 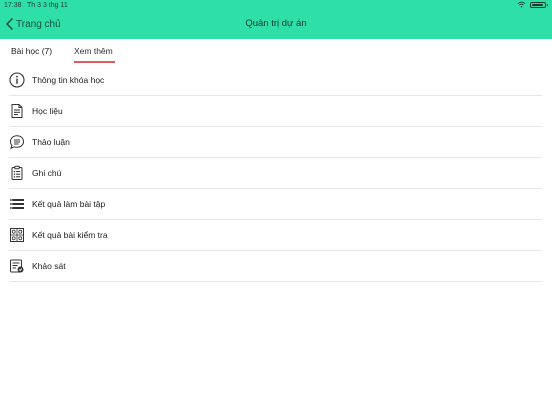 I want to click on menu-item-test-results: Kết quả bài kiểm tra, so click(x=275, y=235).